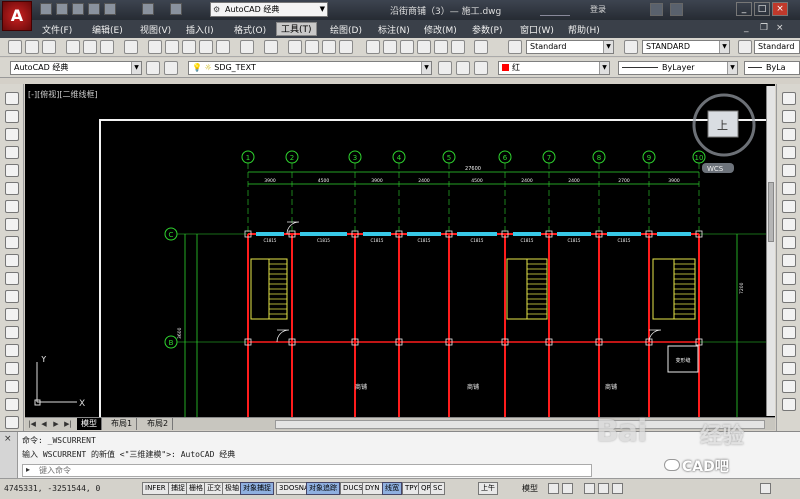 The height and width of the screenshot is (499, 800). Describe the element at coordinates (309, 470) in the screenshot. I see `command-input` at that location.